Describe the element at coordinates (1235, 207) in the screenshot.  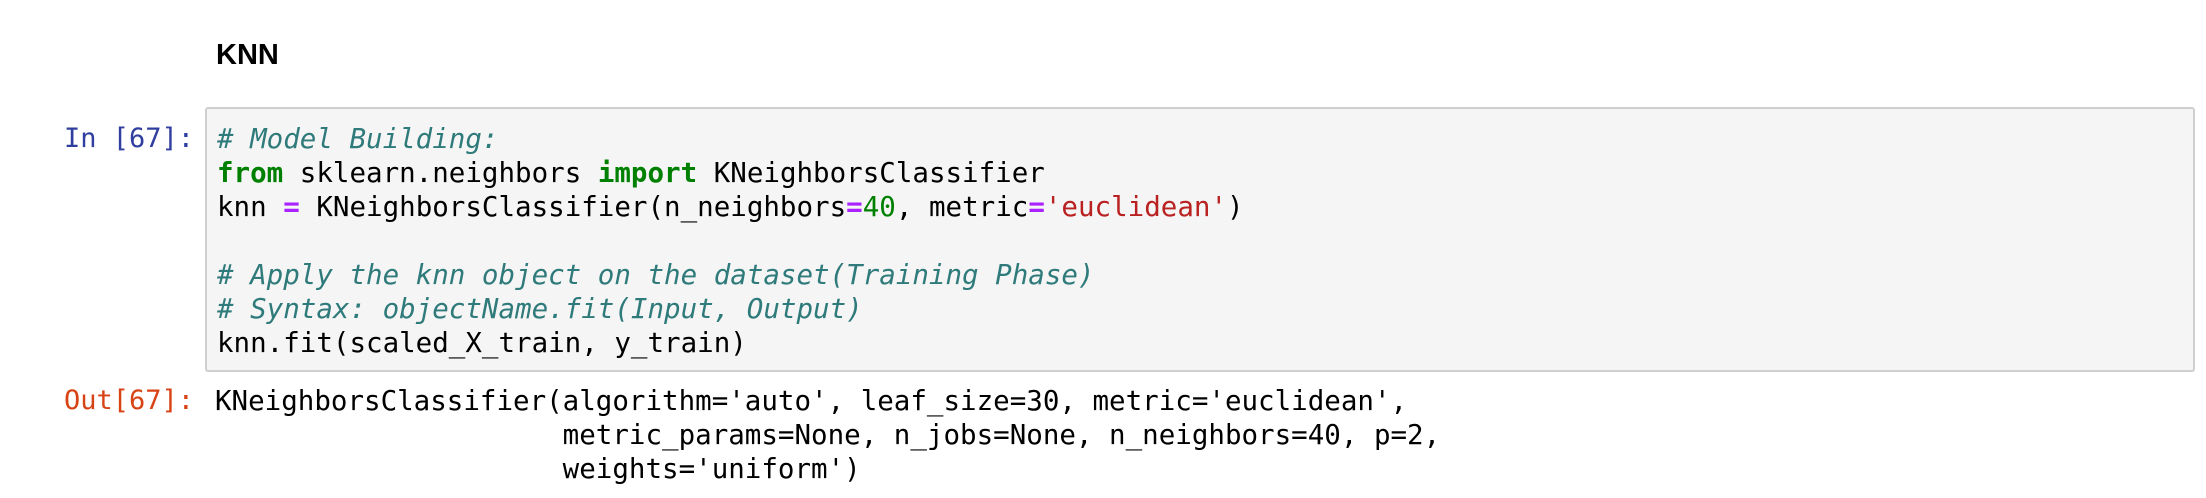
I see `code-text: )` at that location.